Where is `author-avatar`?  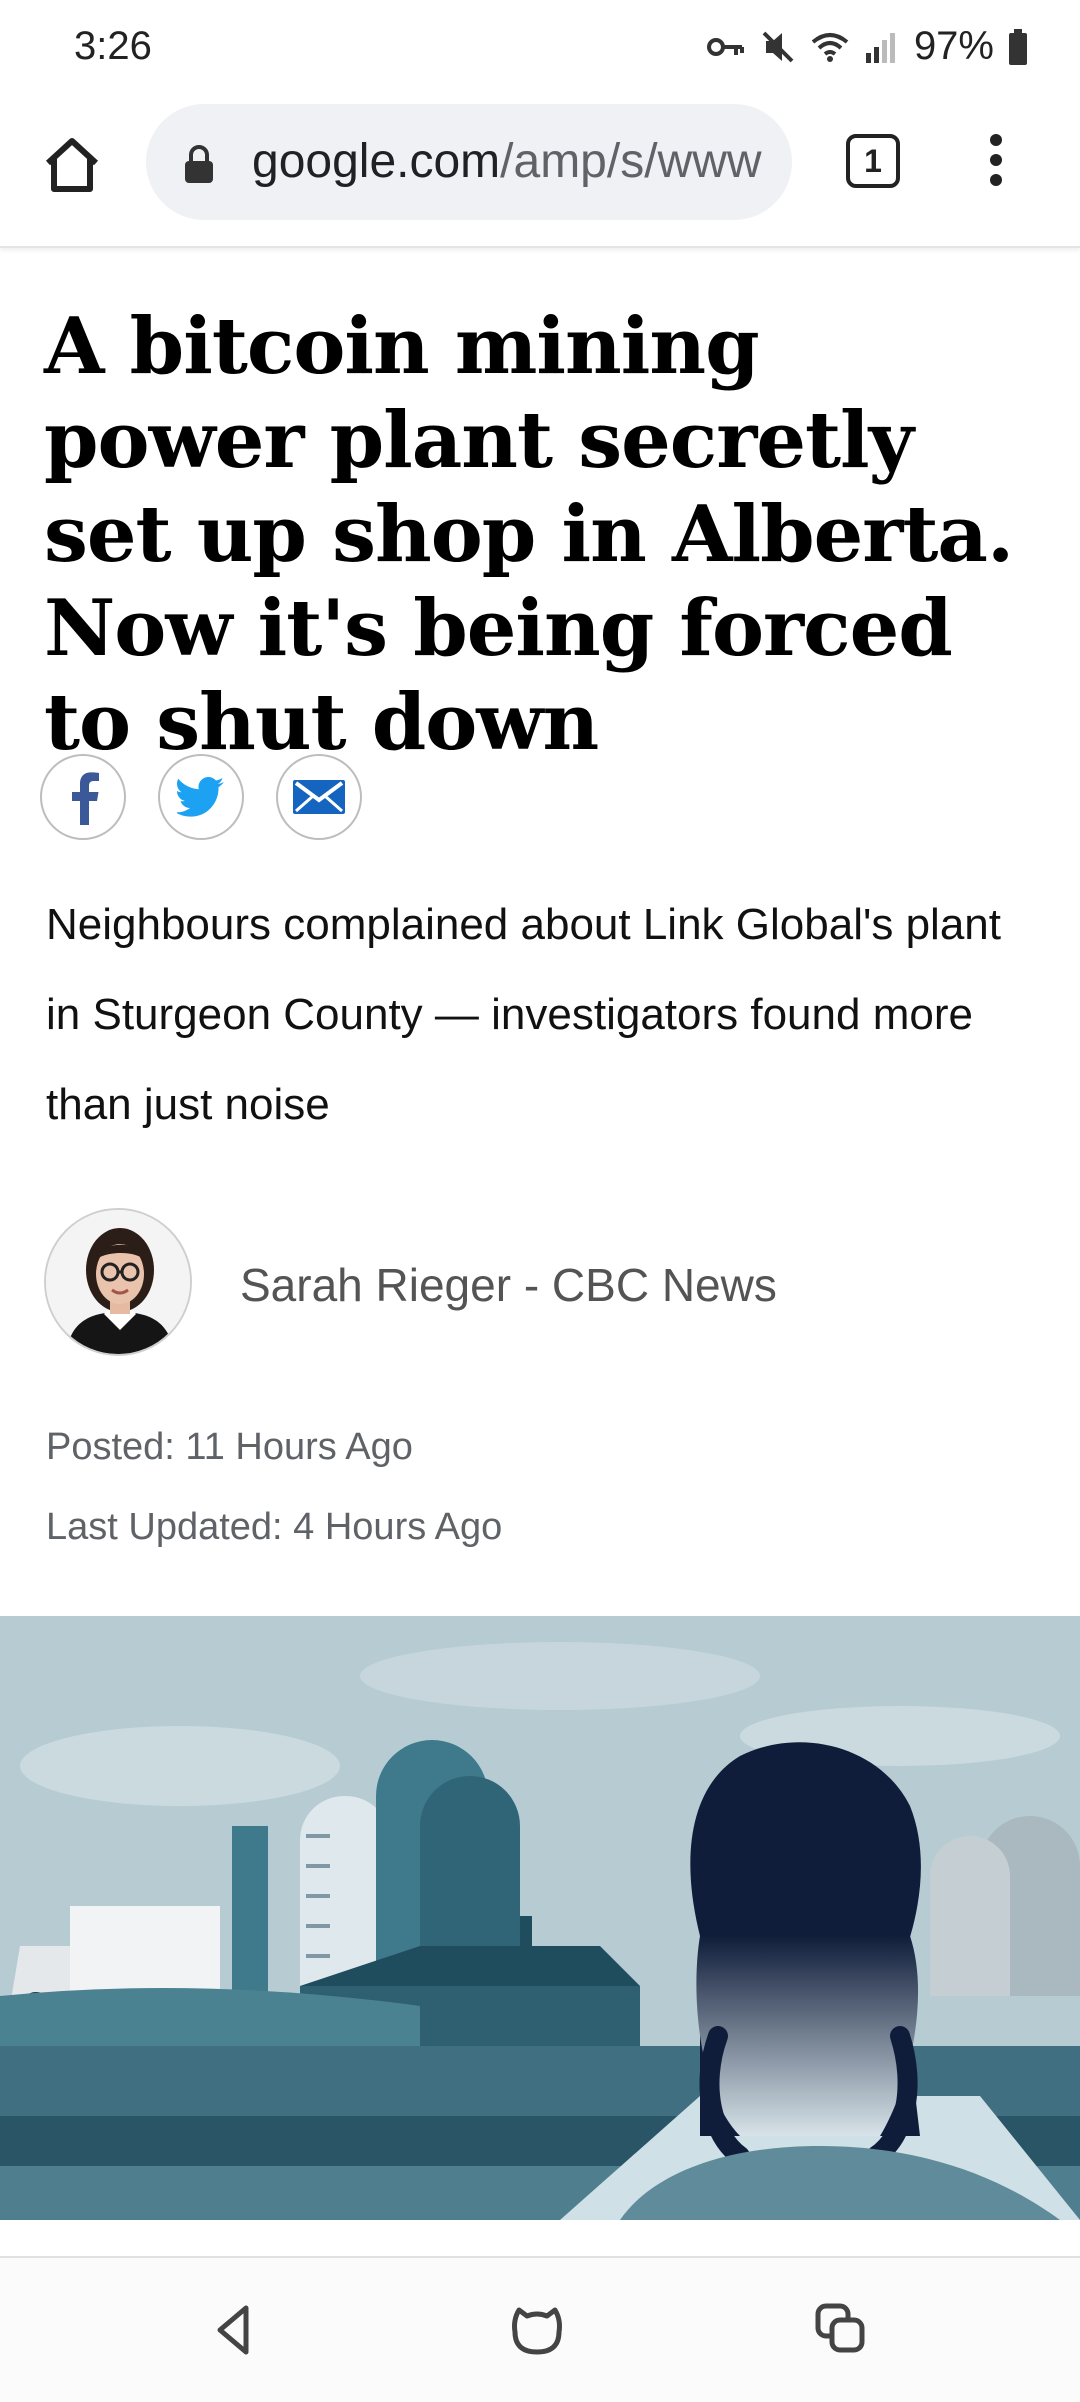 author-avatar is located at coordinates (118, 1282).